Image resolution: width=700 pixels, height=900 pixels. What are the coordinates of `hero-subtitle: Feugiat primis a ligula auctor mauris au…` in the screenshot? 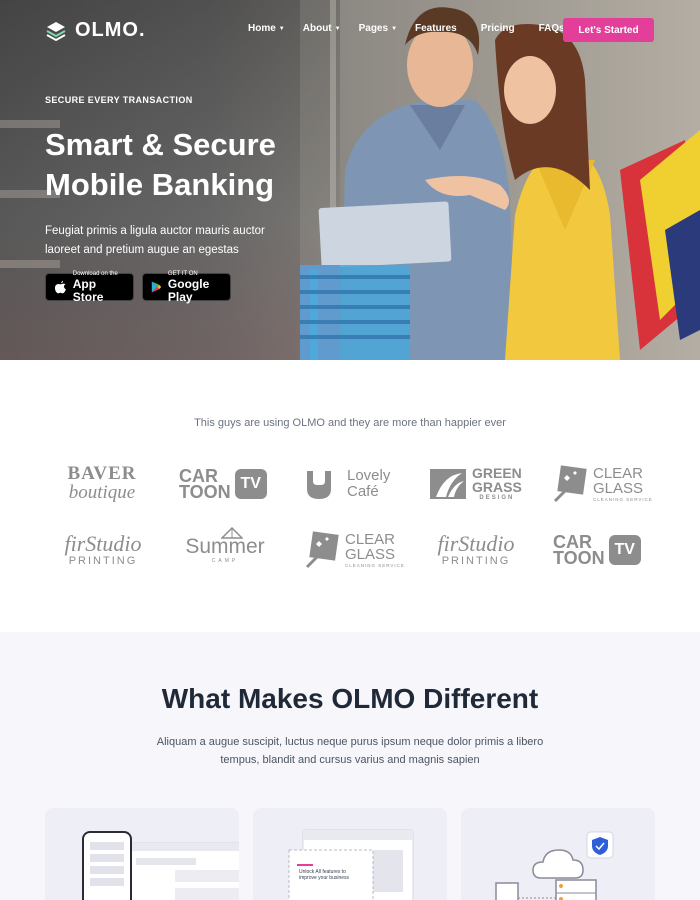 It's located at (155, 240).